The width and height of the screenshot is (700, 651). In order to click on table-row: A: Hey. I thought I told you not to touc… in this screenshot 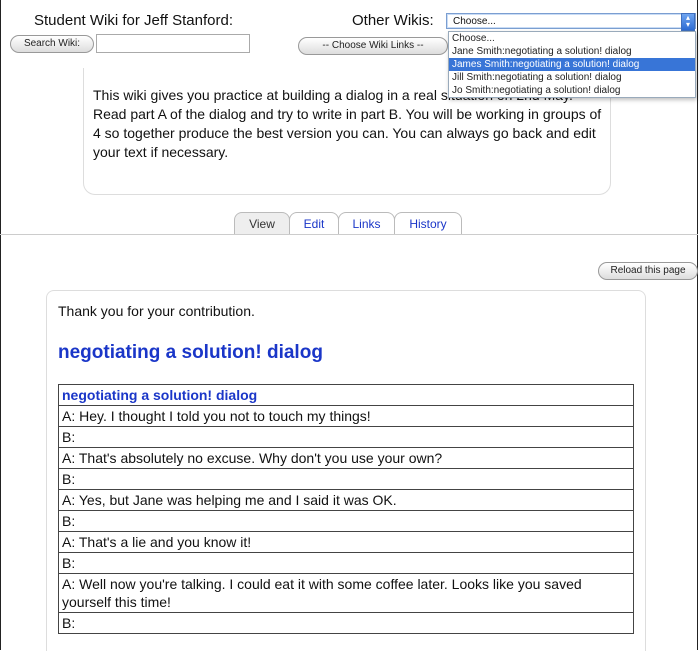, I will do `click(346, 416)`.